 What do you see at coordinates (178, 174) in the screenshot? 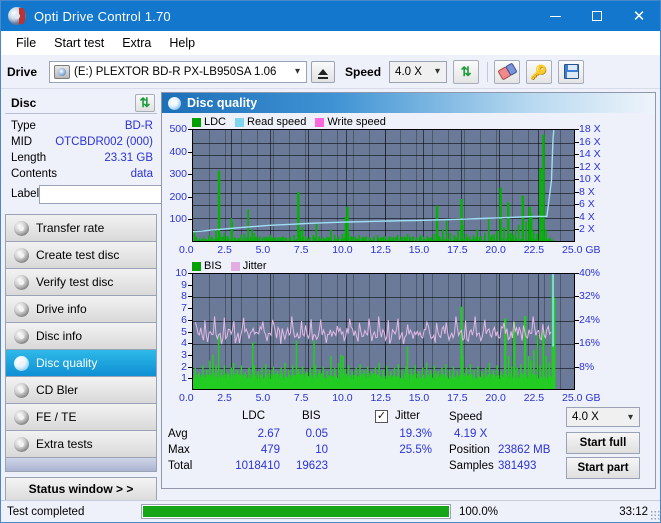
I see `y-axis-tick: 300` at bounding box center [178, 174].